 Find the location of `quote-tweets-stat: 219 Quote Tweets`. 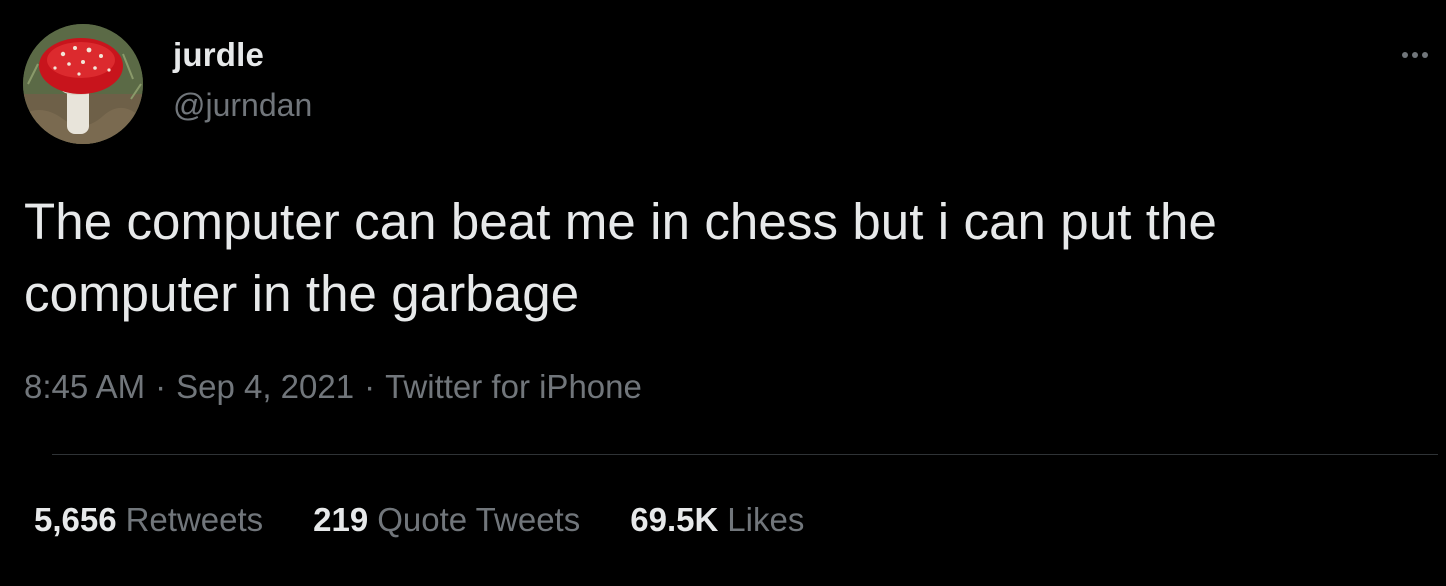

quote-tweets-stat: 219 Quote Tweets is located at coordinates (446, 520).